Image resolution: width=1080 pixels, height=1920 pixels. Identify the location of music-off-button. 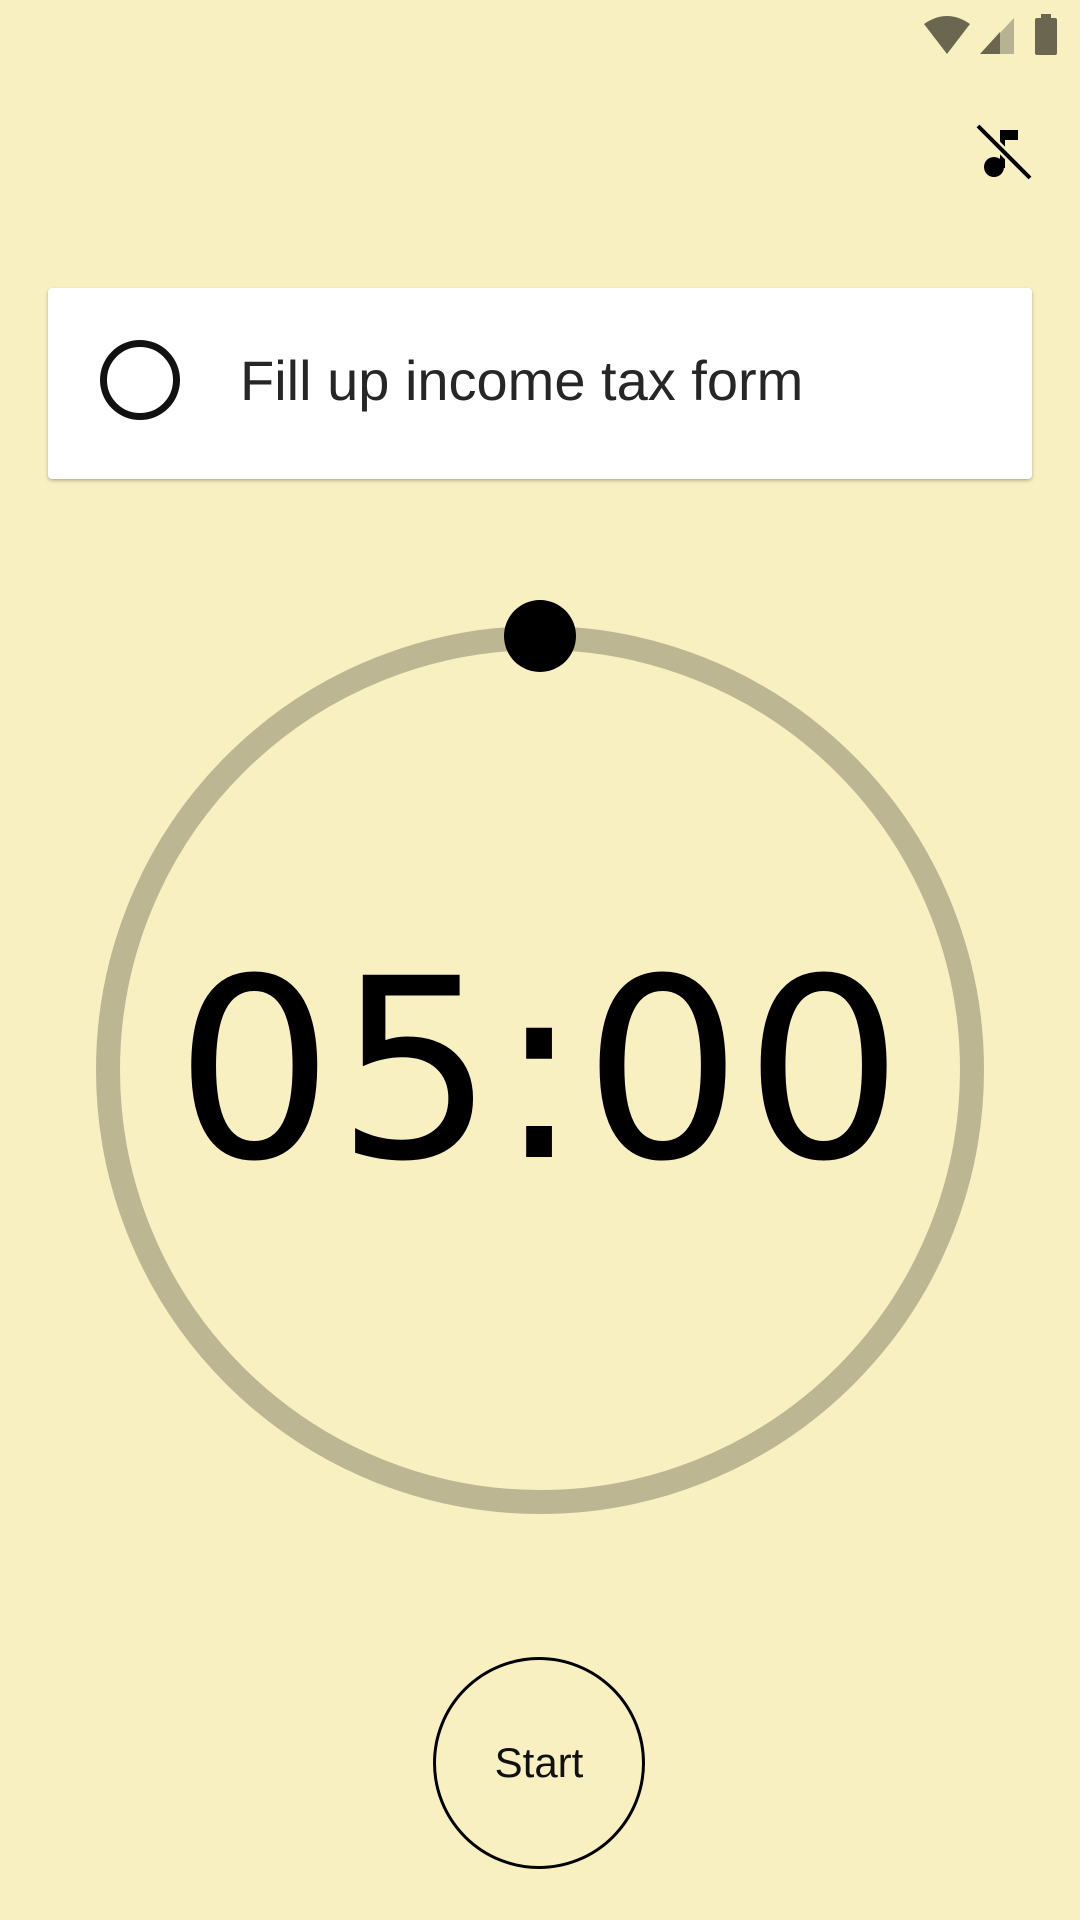
(1004, 154).